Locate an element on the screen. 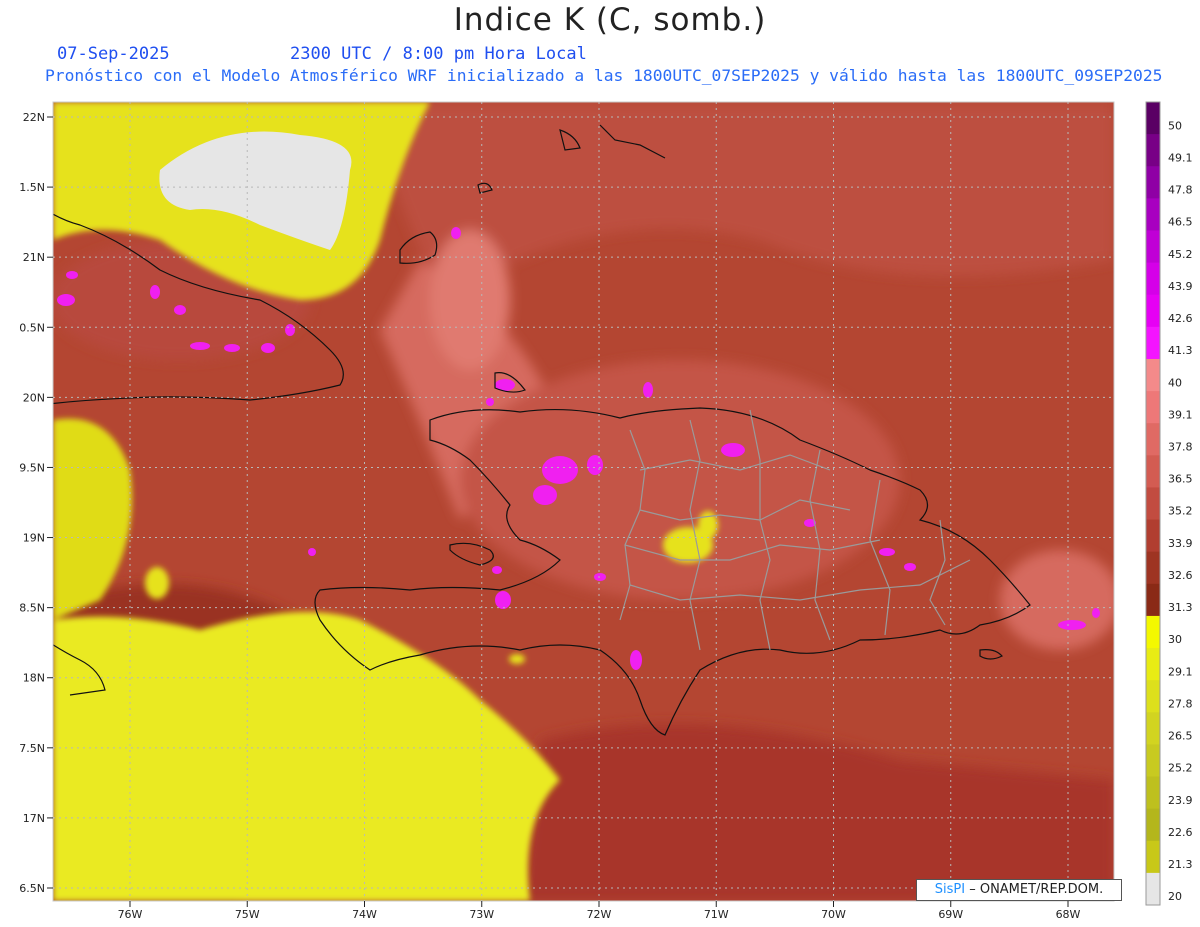 This screenshot has width=1200, height=927. lat-tick-label: 21N is located at coordinates (34, 257).